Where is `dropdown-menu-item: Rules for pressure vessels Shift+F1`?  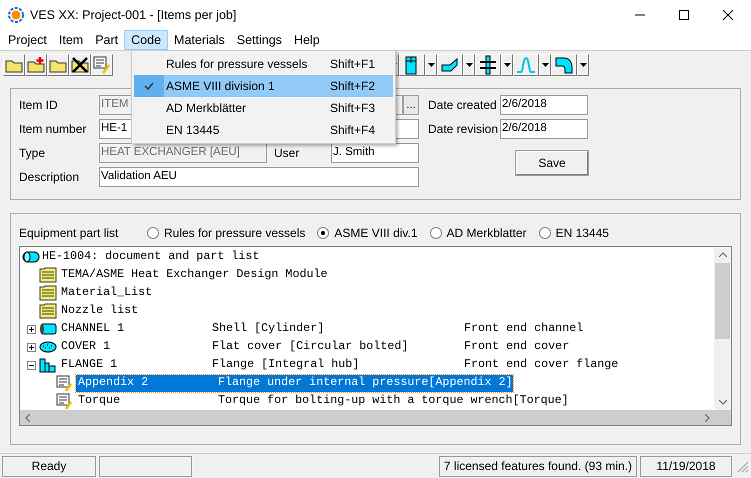
dropdown-menu-item: Rules for pressure vessels Shift+F1 is located at coordinates (263, 64).